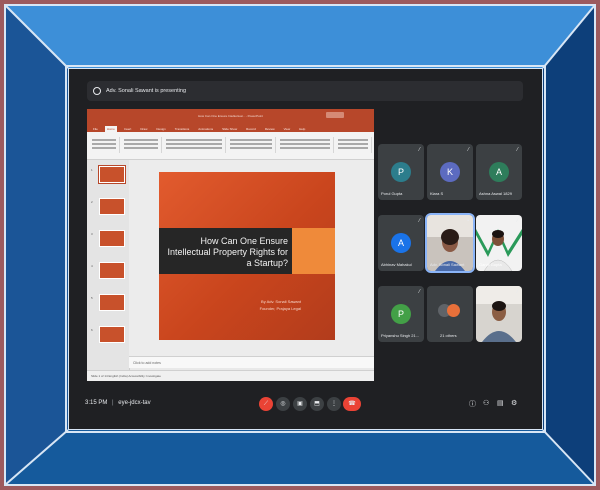  What do you see at coordinates (134, 403) in the screenshot?
I see `meeting-code: eye-jdcx-tav` at bounding box center [134, 403].